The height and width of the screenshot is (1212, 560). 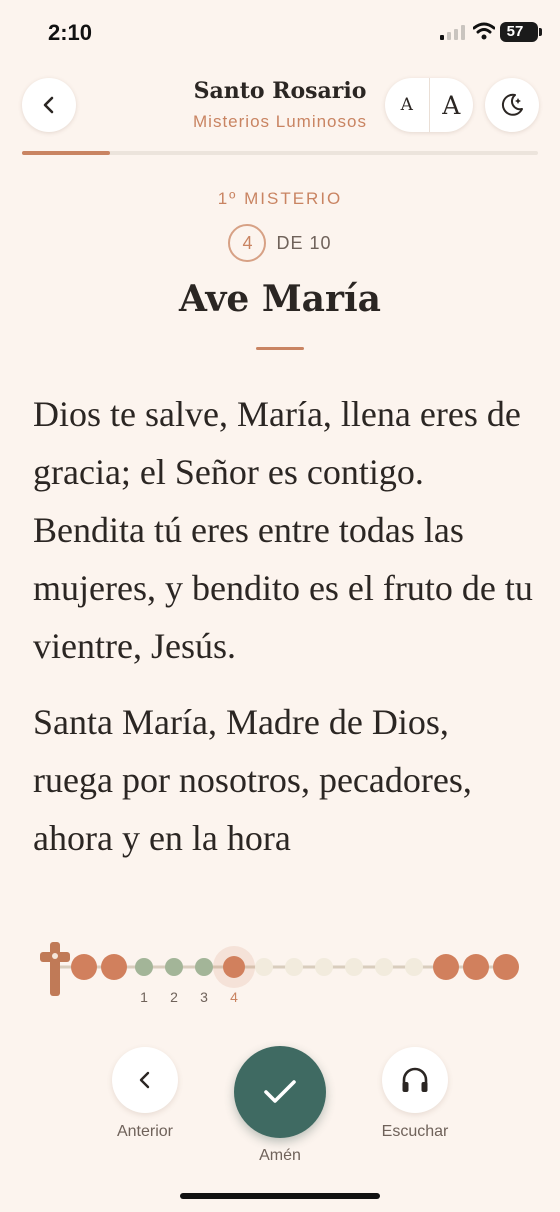 I want to click on wifi-icon, so click(x=484, y=31).